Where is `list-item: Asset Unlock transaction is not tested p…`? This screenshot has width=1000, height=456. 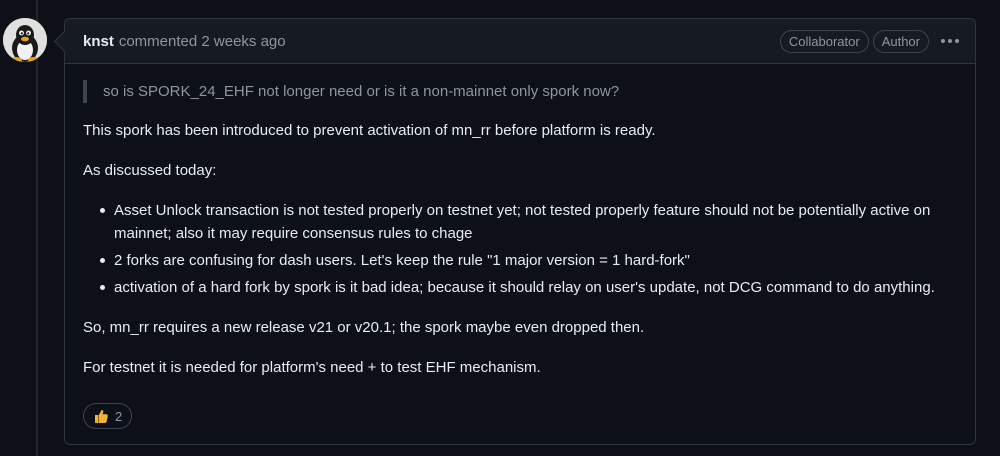 list-item: Asset Unlock transaction is not tested p… is located at coordinates (528, 222).